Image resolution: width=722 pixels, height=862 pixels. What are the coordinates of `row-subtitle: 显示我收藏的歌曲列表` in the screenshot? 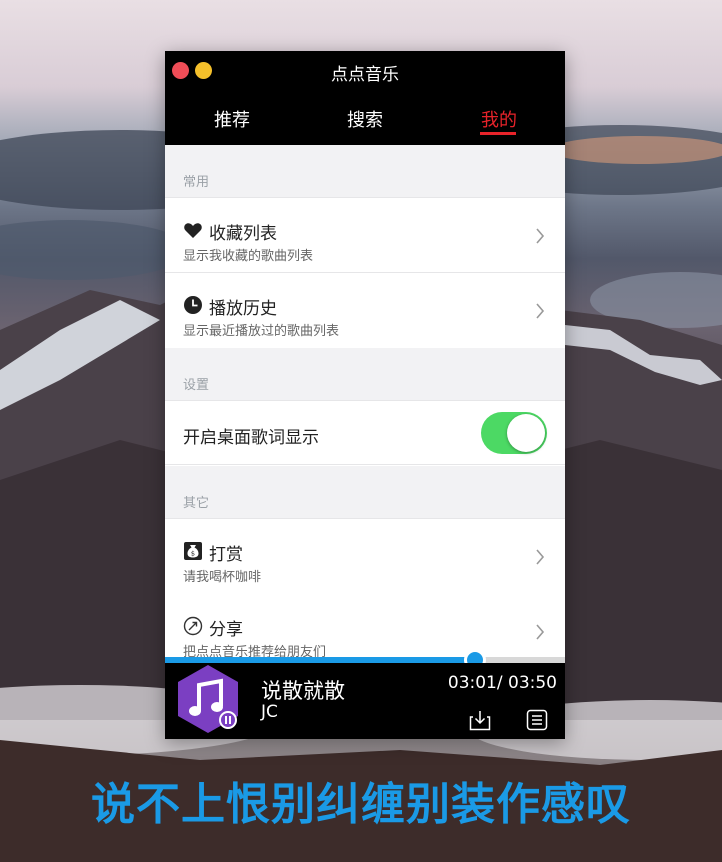 It's located at (248, 256).